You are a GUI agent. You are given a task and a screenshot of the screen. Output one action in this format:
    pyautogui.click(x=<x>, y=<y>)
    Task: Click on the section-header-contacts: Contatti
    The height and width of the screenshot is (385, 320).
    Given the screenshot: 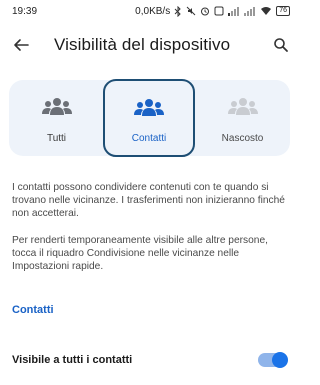 What is the action you would take?
    pyautogui.click(x=33, y=310)
    